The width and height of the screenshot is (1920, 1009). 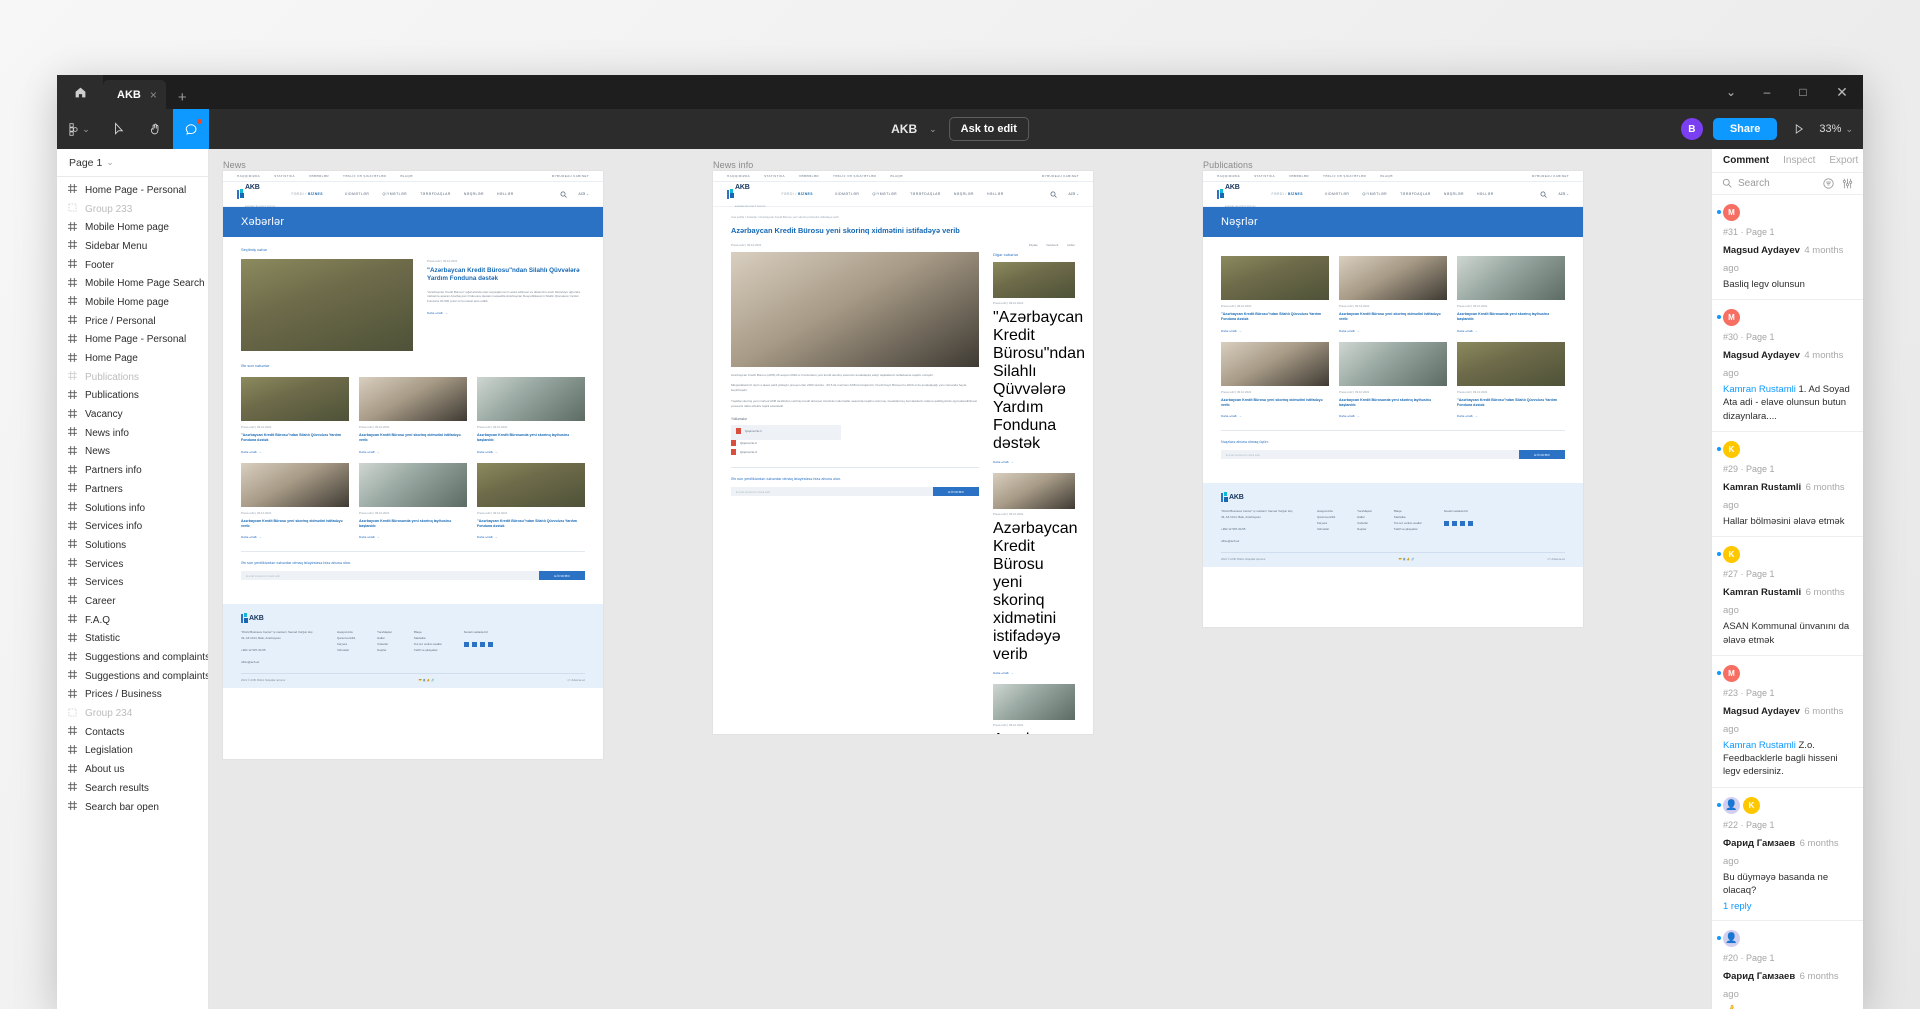 I want to click on layer-item: Search results, so click(x=132, y=788).